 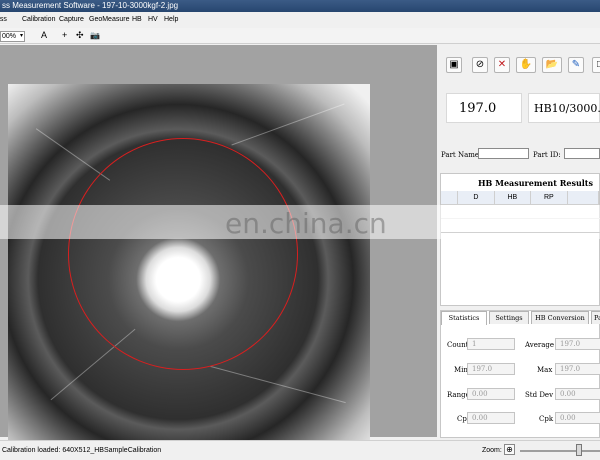 What do you see at coordinates (582, 153) in the screenshot?
I see `part-id-input` at bounding box center [582, 153].